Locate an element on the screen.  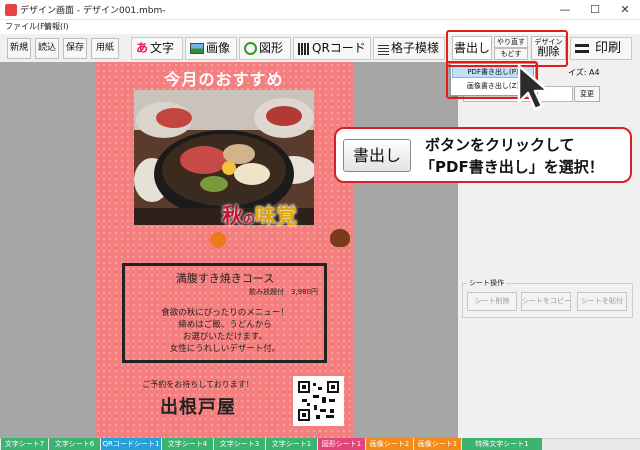
callout-export-button: 書出し is located at coordinates (377, 155).